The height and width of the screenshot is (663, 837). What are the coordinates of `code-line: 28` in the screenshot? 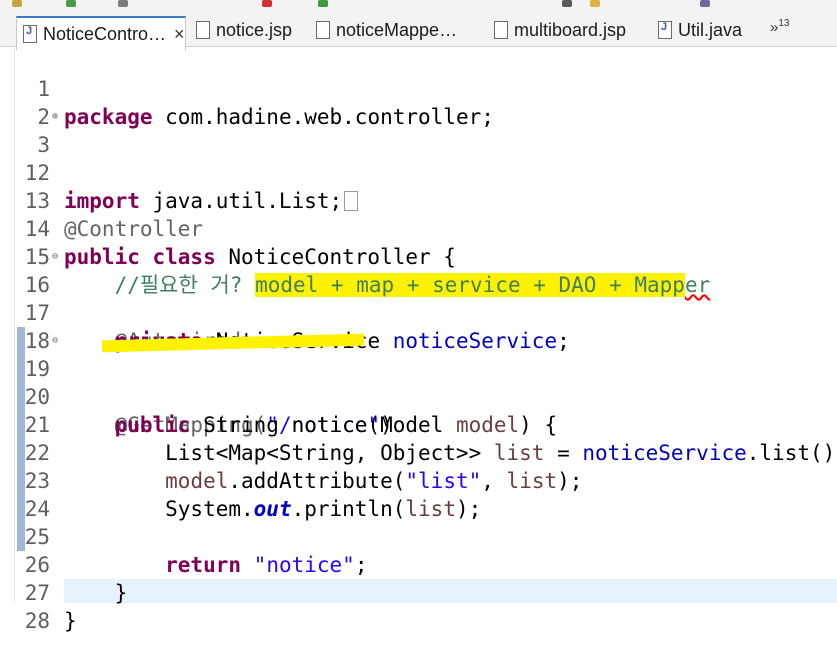 It's located at (418, 606).